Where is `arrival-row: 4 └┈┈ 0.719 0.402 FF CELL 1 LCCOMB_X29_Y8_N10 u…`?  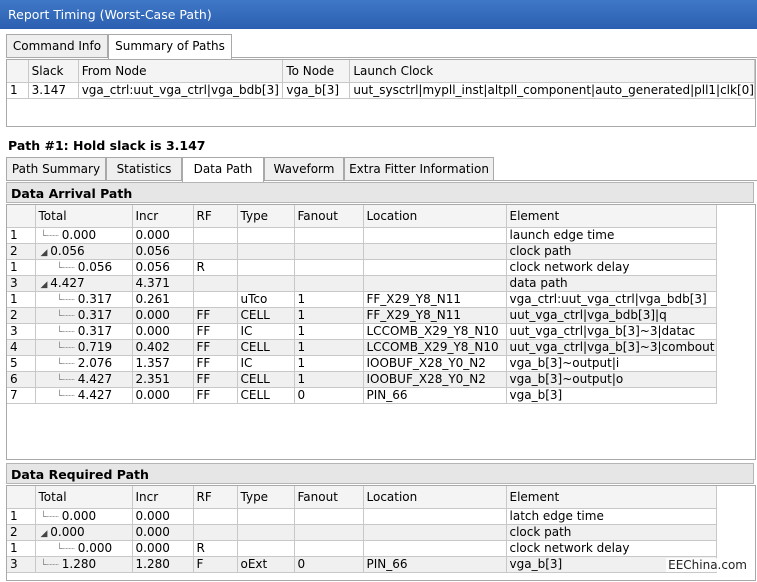
arrival-row: 4 └┈┈ 0.719 0.402 FF CELL 1 LCCOMB_X29_Y8_N10 u… is located at coordinates (362, 347).